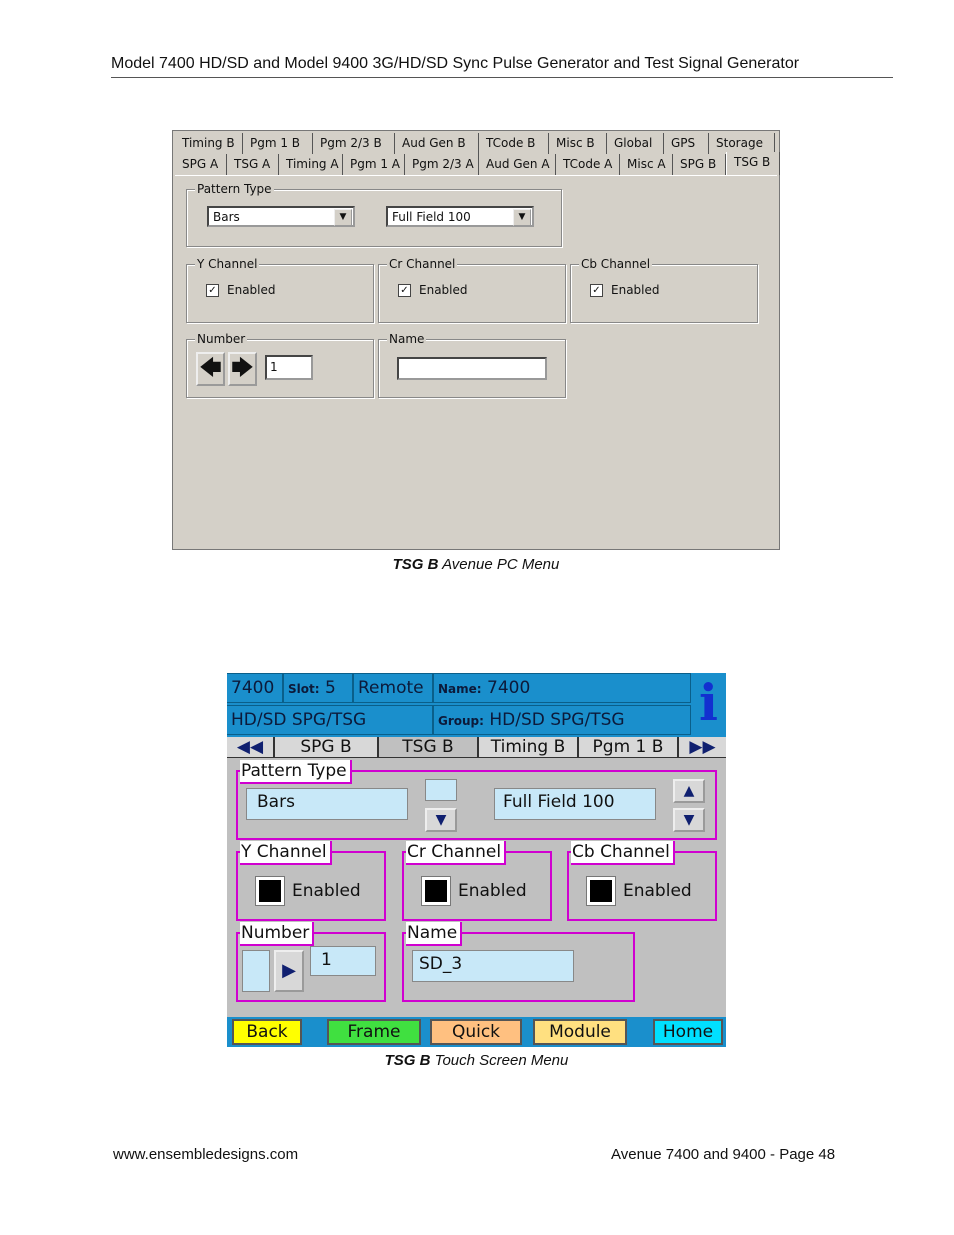 This screenshot has width=954, height=1235. I want to click on tab-pgm23-a: Pgm 2/3 A, so click(442, 164).